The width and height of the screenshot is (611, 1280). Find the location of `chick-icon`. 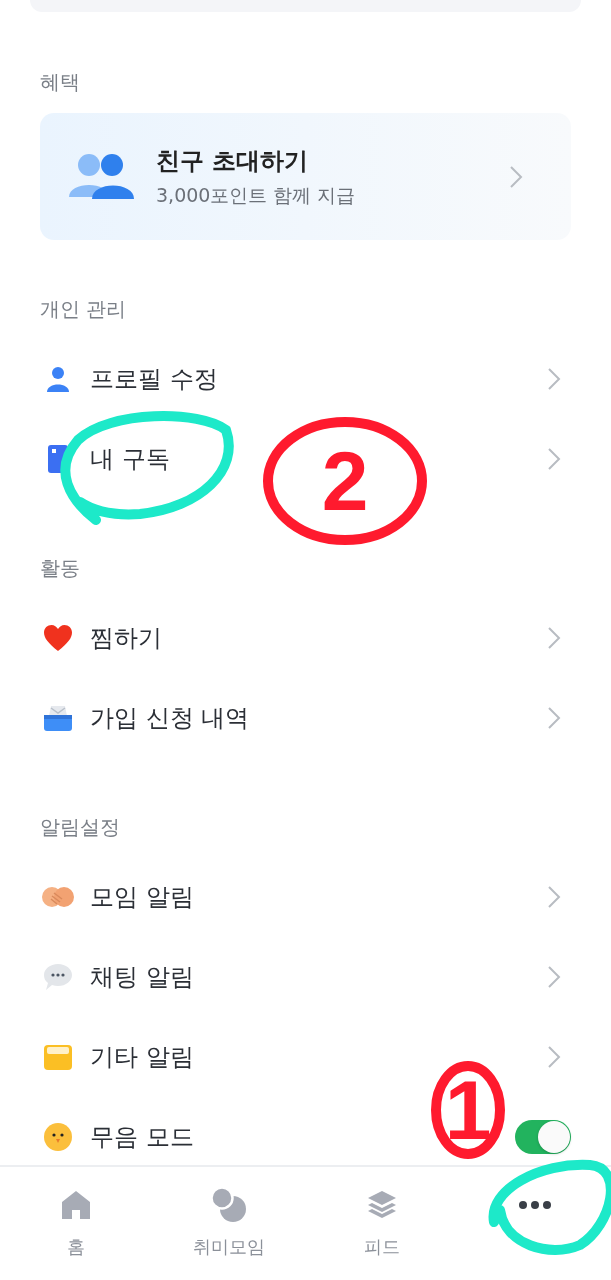

chick-icon is located at coordinates (58, 1137).